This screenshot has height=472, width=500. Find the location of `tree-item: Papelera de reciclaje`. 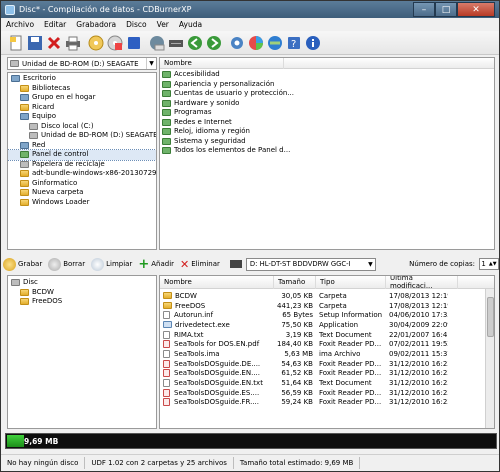

tree-item: Papelera de reciclaje is located at coordinates (82, 165).